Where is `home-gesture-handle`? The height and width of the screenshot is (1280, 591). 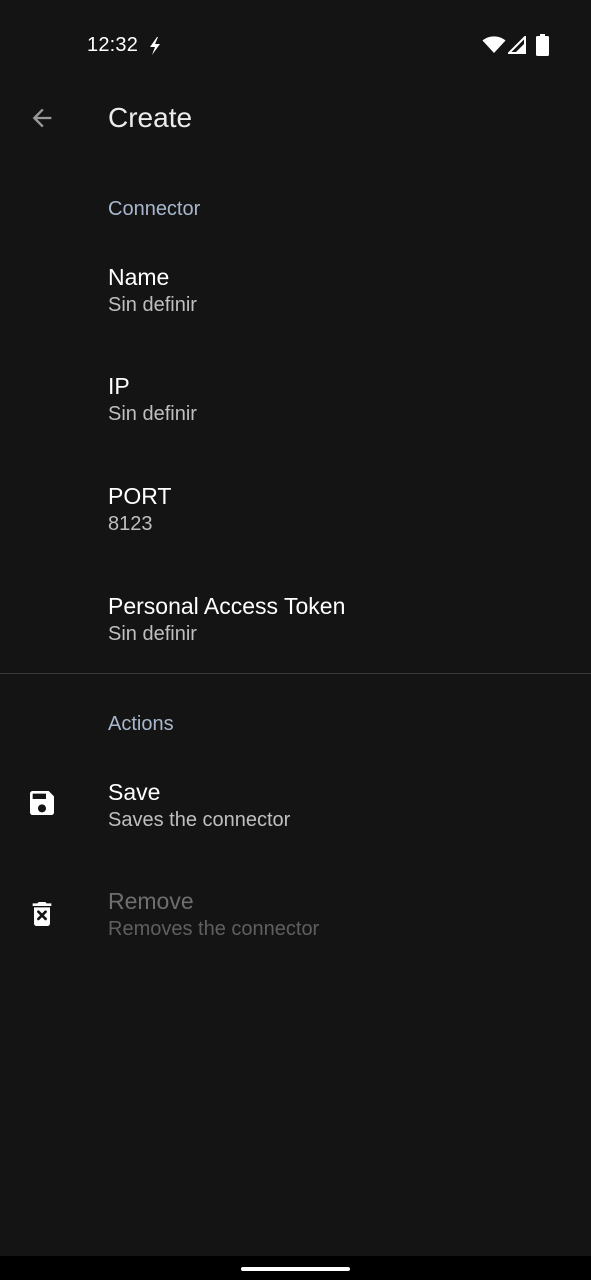 home-gesture-handle is located at coordinates (295, 1269).